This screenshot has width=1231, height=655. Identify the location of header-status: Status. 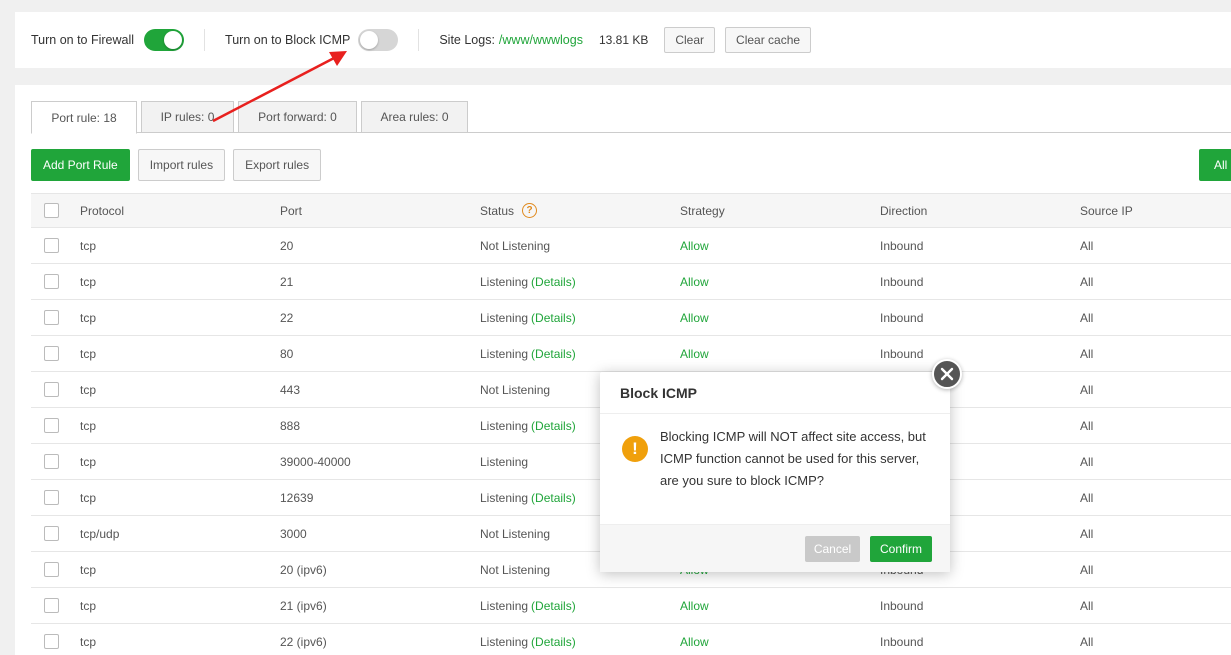
(497, 210).